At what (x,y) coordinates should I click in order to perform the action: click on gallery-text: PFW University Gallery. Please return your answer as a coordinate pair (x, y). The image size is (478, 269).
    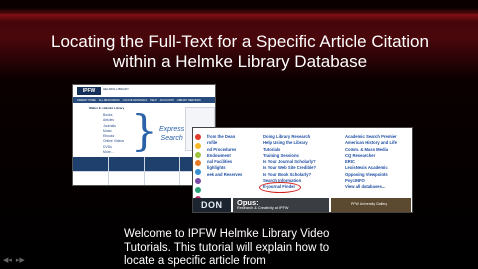
    Looking at the image, I should click on (369, 204).